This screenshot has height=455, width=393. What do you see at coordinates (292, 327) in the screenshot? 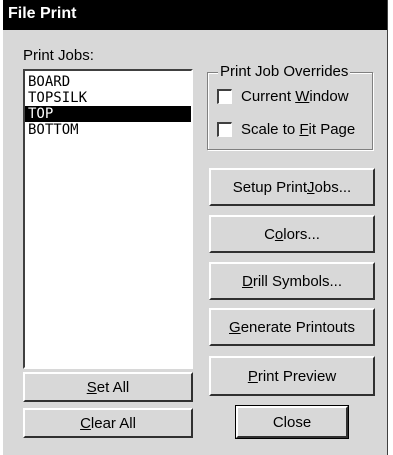
I see `generate-printouts-button: Generate Printouts` at bounding box center [292, 327].